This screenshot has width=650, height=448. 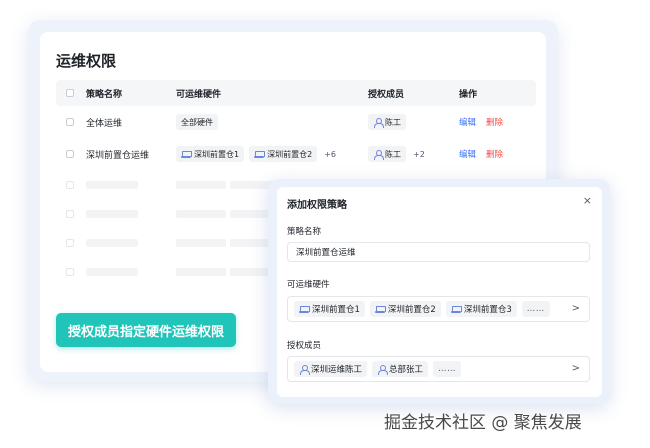 I want to click on hardware-tag: 全部硬件, so click(x=197, y=122).